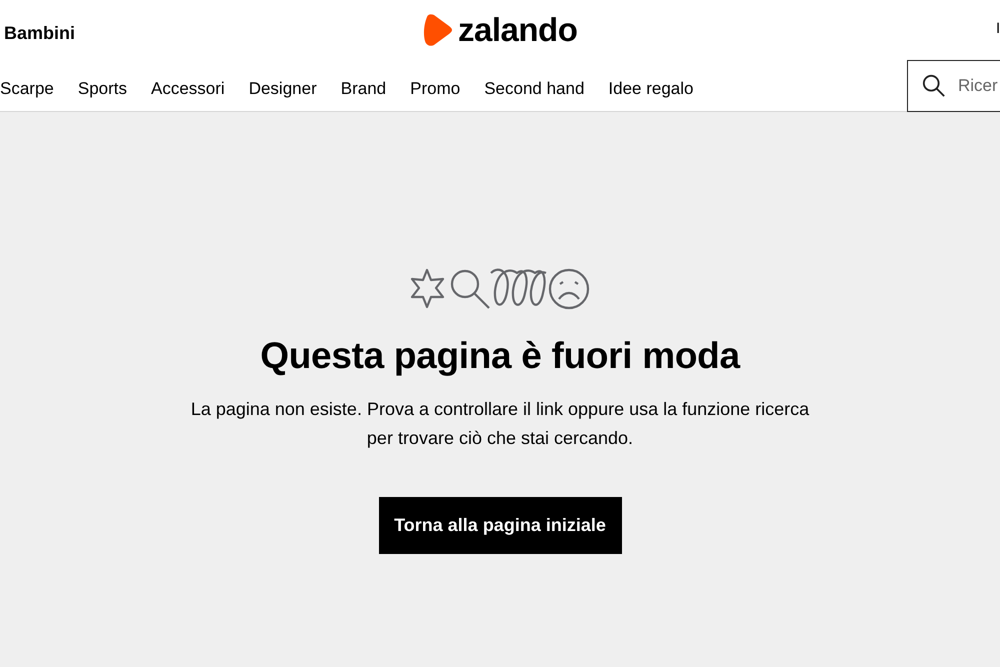 The width and height of the screenshot is (1000, 667). I want to click on logo: zalando, so click(500, 30).